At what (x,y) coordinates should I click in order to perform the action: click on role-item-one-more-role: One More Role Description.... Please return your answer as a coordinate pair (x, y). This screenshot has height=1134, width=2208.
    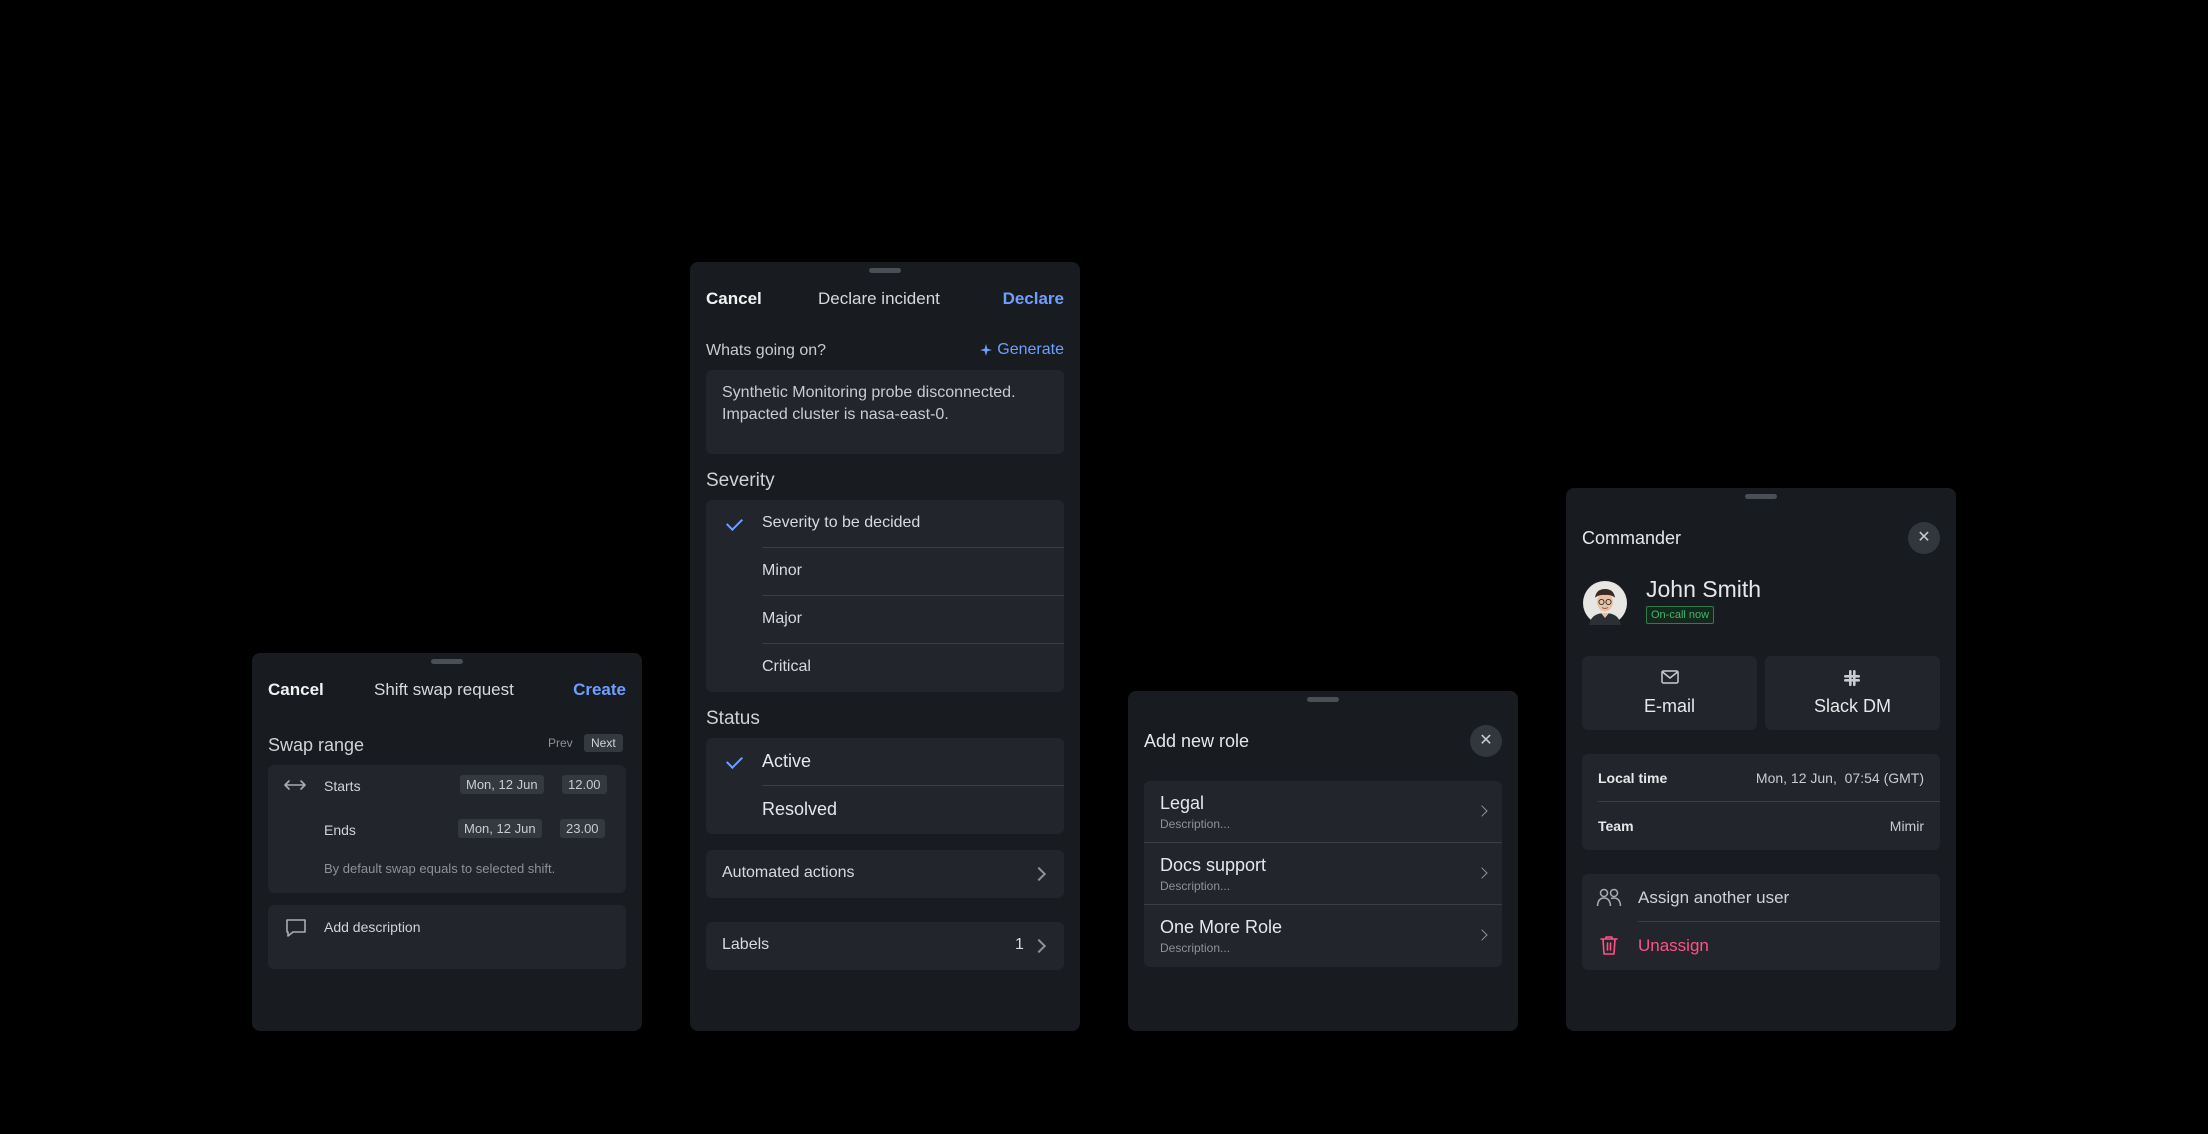
    Looking at the image, I should click on (1323, 936).